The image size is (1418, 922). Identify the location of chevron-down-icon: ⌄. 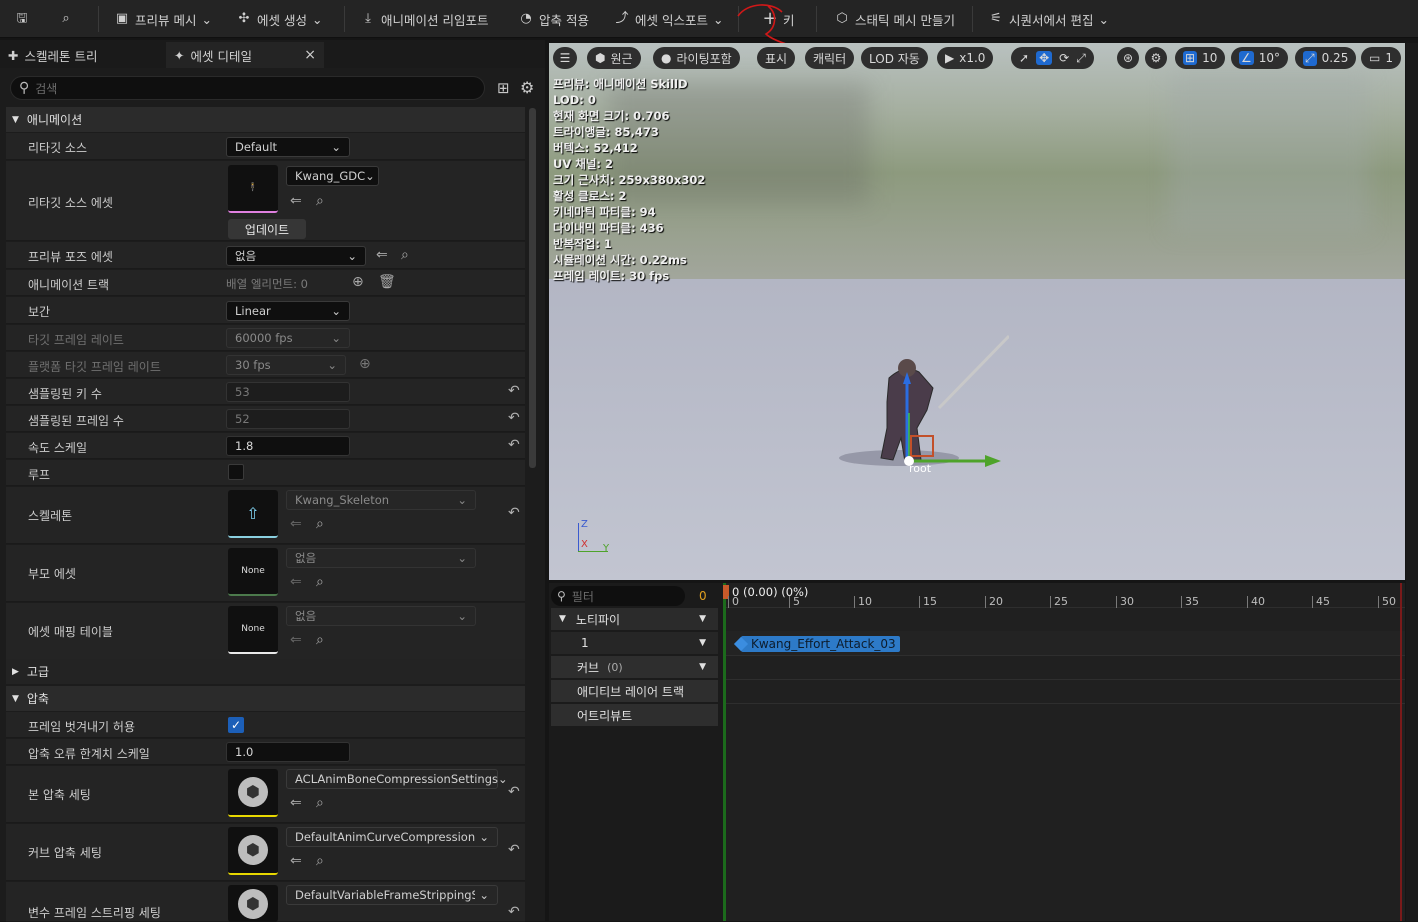
(462, 500).